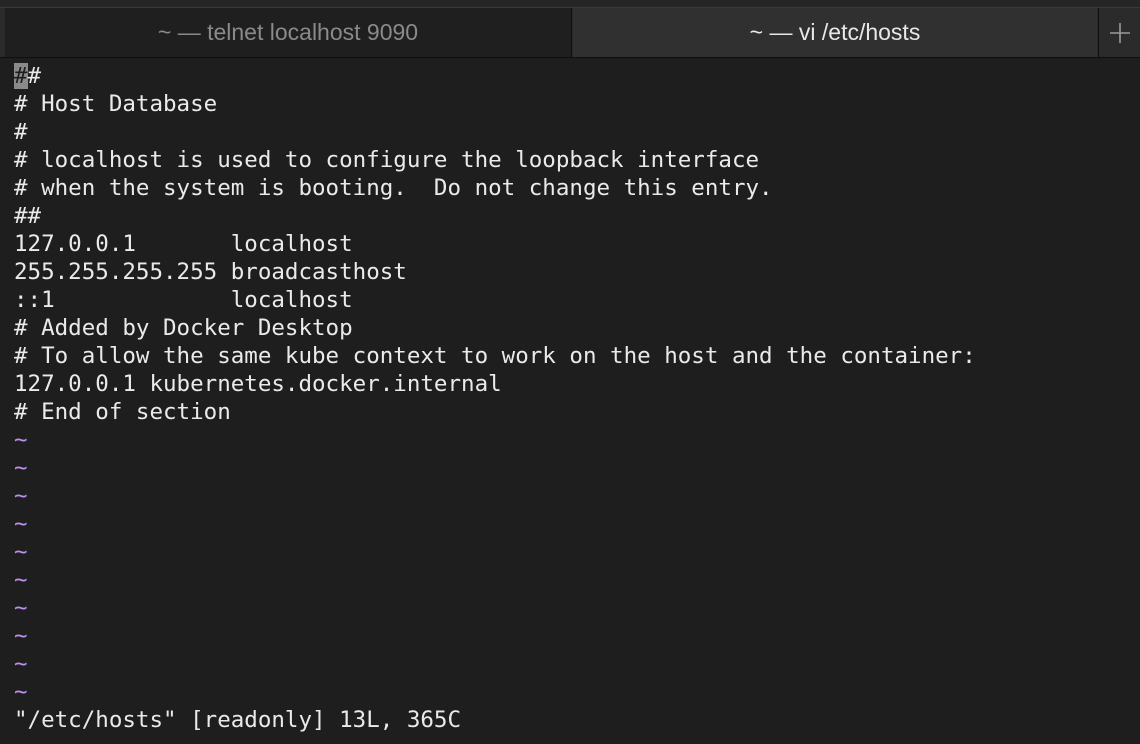 The width and height of the screenshot is (1140, 744). I want to click on tab-vi-hosts-label: ~ — vi /etc/hosts, so click(835, 32).